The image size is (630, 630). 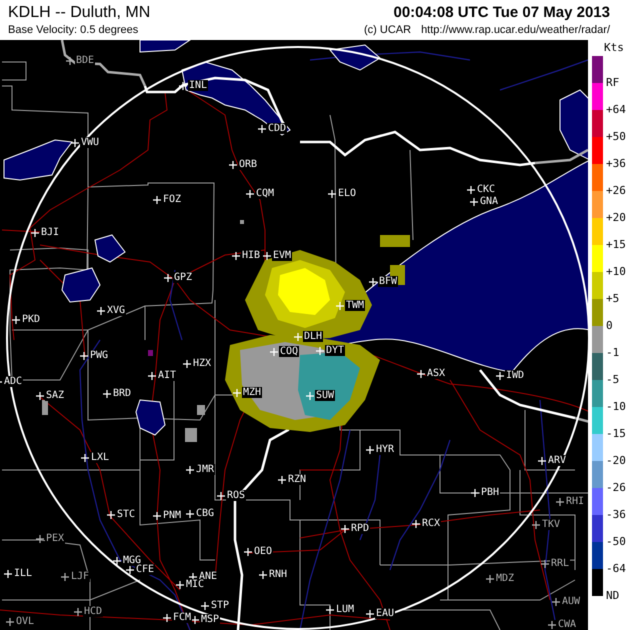 What do you see at coordinates (347, 193) in the screenshot?
I see `station-label: ELO` at bounding box center [347, 193].